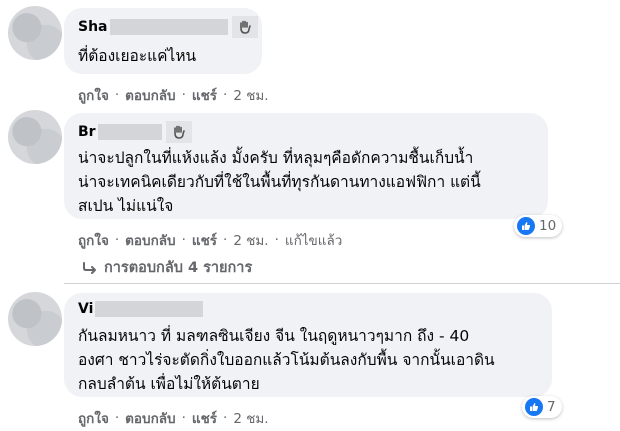  What do you see at coordinates (313, 240) in the screenshot?
I see `edited-label: แก้ไขแล้ว` at bounding box center [313, 240].